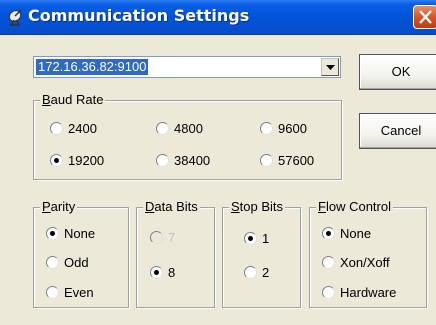 The height and width of the screenshot is (325, 436). Describe the element at coordinates (86, 160) in the screenshot. I see `baud-option-label: 19200` at that location.